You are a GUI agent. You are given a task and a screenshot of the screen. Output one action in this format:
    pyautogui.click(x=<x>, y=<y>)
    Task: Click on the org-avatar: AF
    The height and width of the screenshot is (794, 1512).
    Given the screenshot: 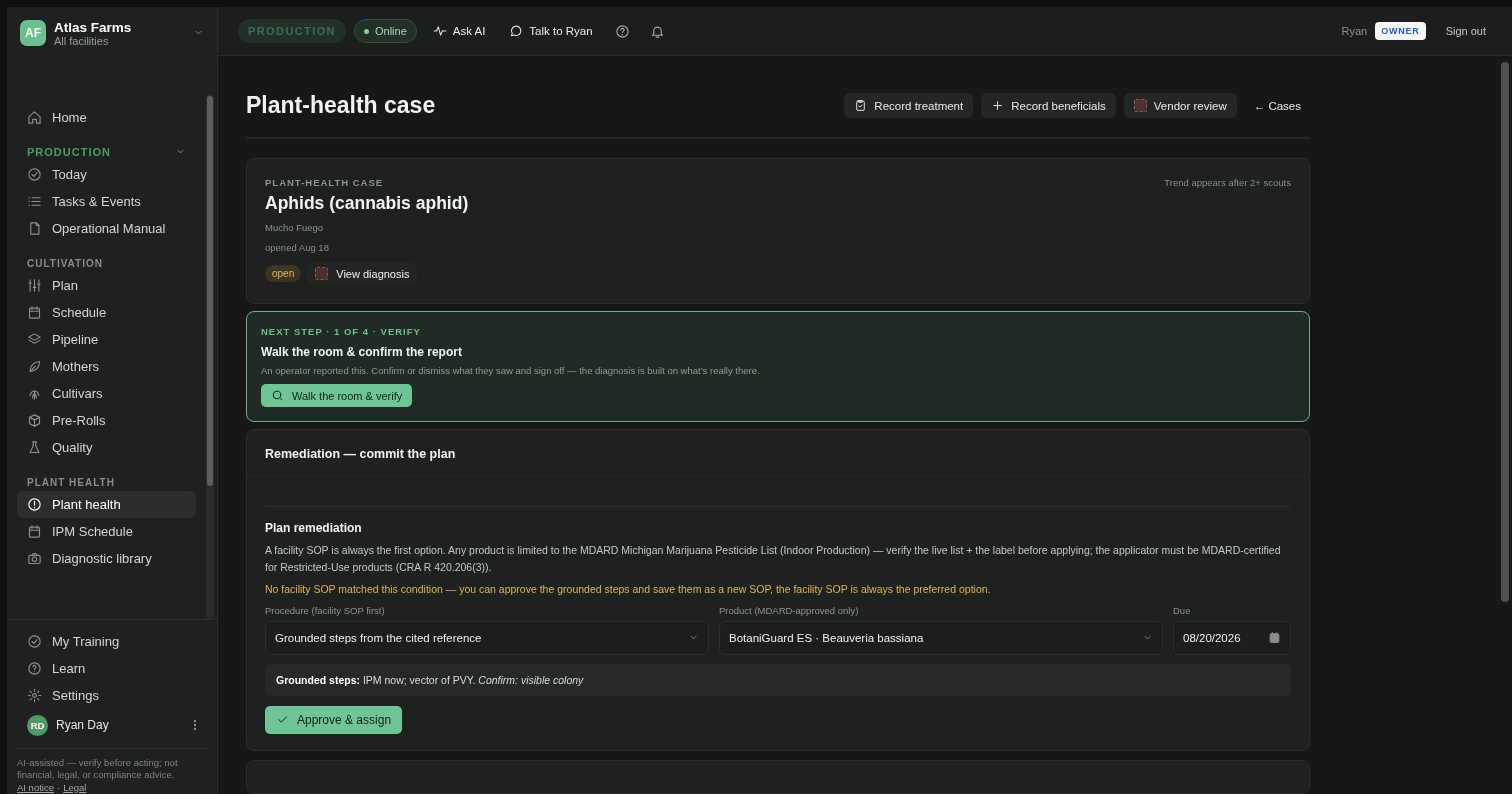 What is the action you would take?
    pyautogui.click(x=33, y=33)
    